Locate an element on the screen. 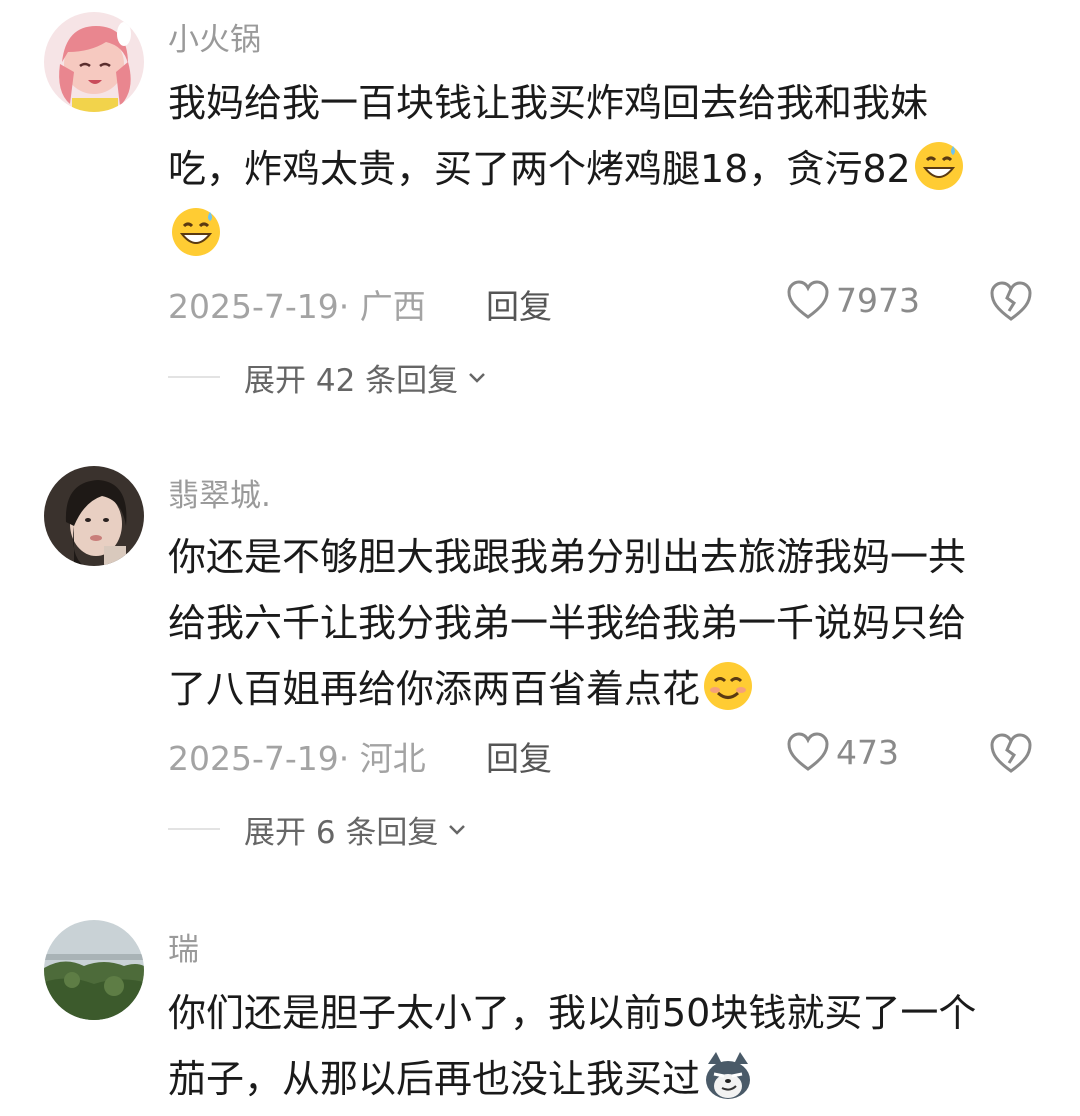 The height and width of the screenshot is (1116, 1080). username: 翡翠城. is located at coordinates (219, 492).